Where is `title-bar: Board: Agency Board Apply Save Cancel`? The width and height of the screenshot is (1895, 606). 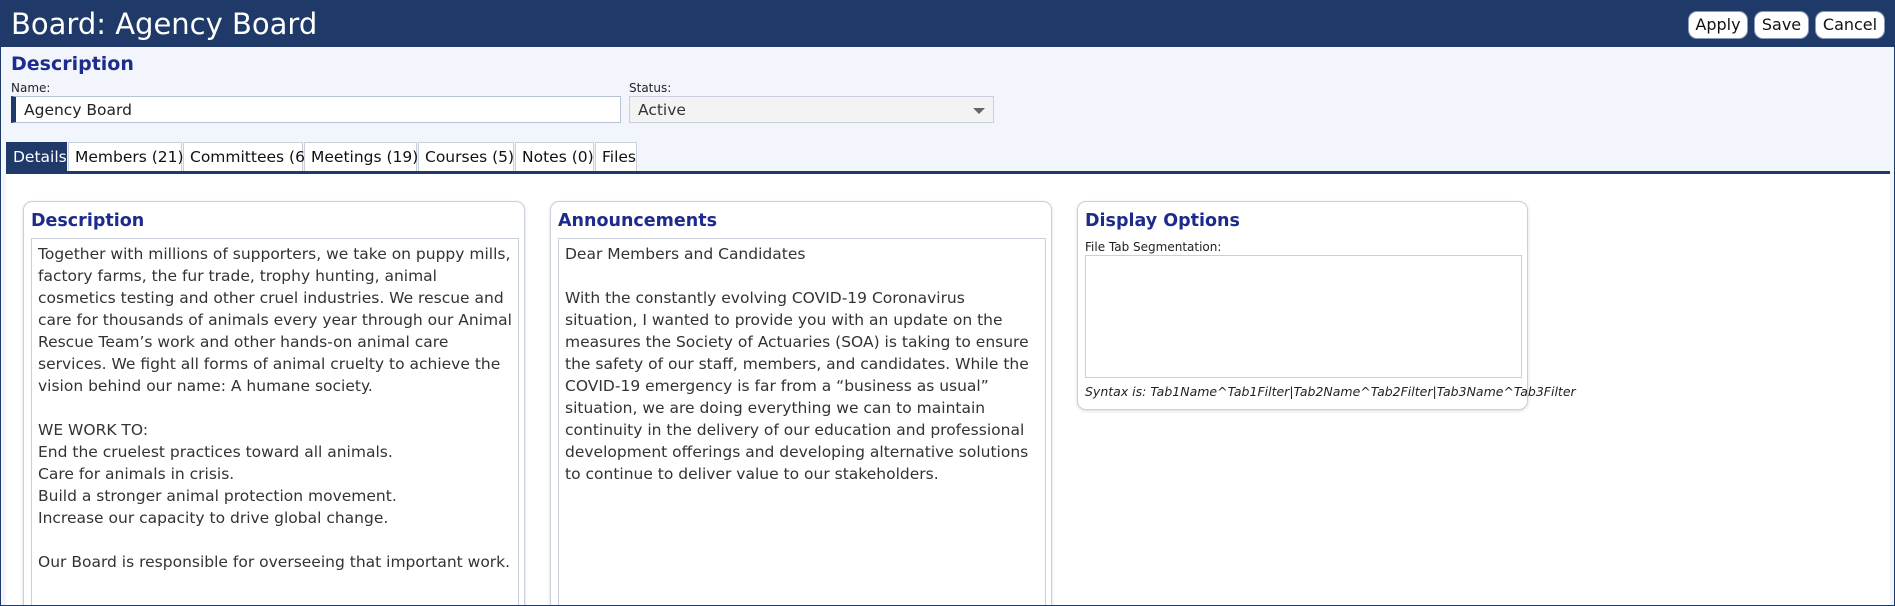
title-bar: Board: Agency Board Apply Save Cancel is located at coordinates (947, 24).